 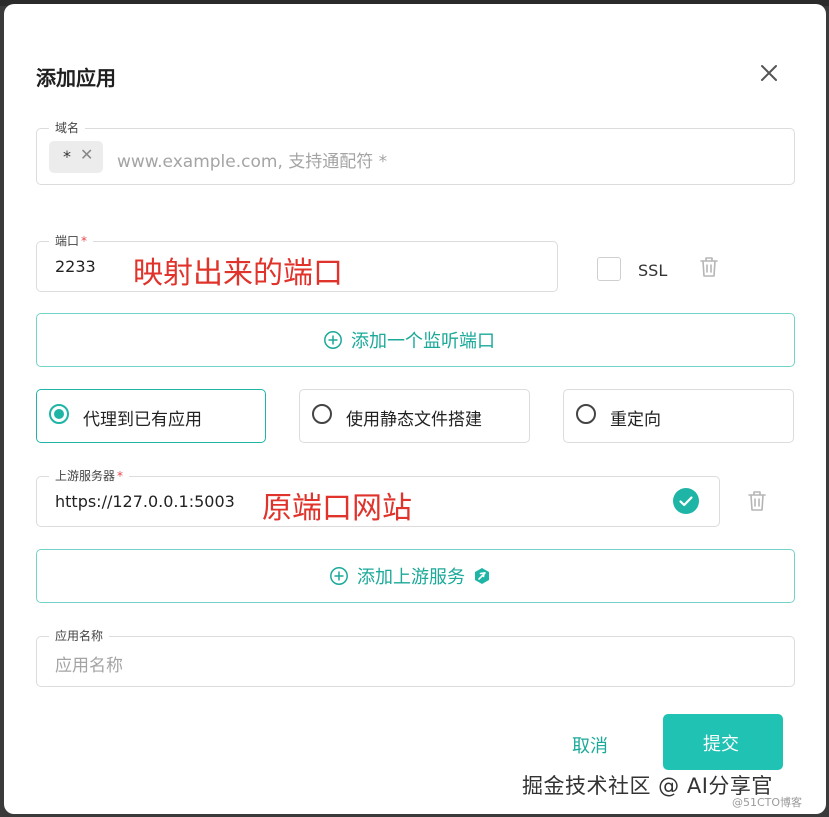 I want to click on close-small-icon: ✕, so click(x=86, y=154).